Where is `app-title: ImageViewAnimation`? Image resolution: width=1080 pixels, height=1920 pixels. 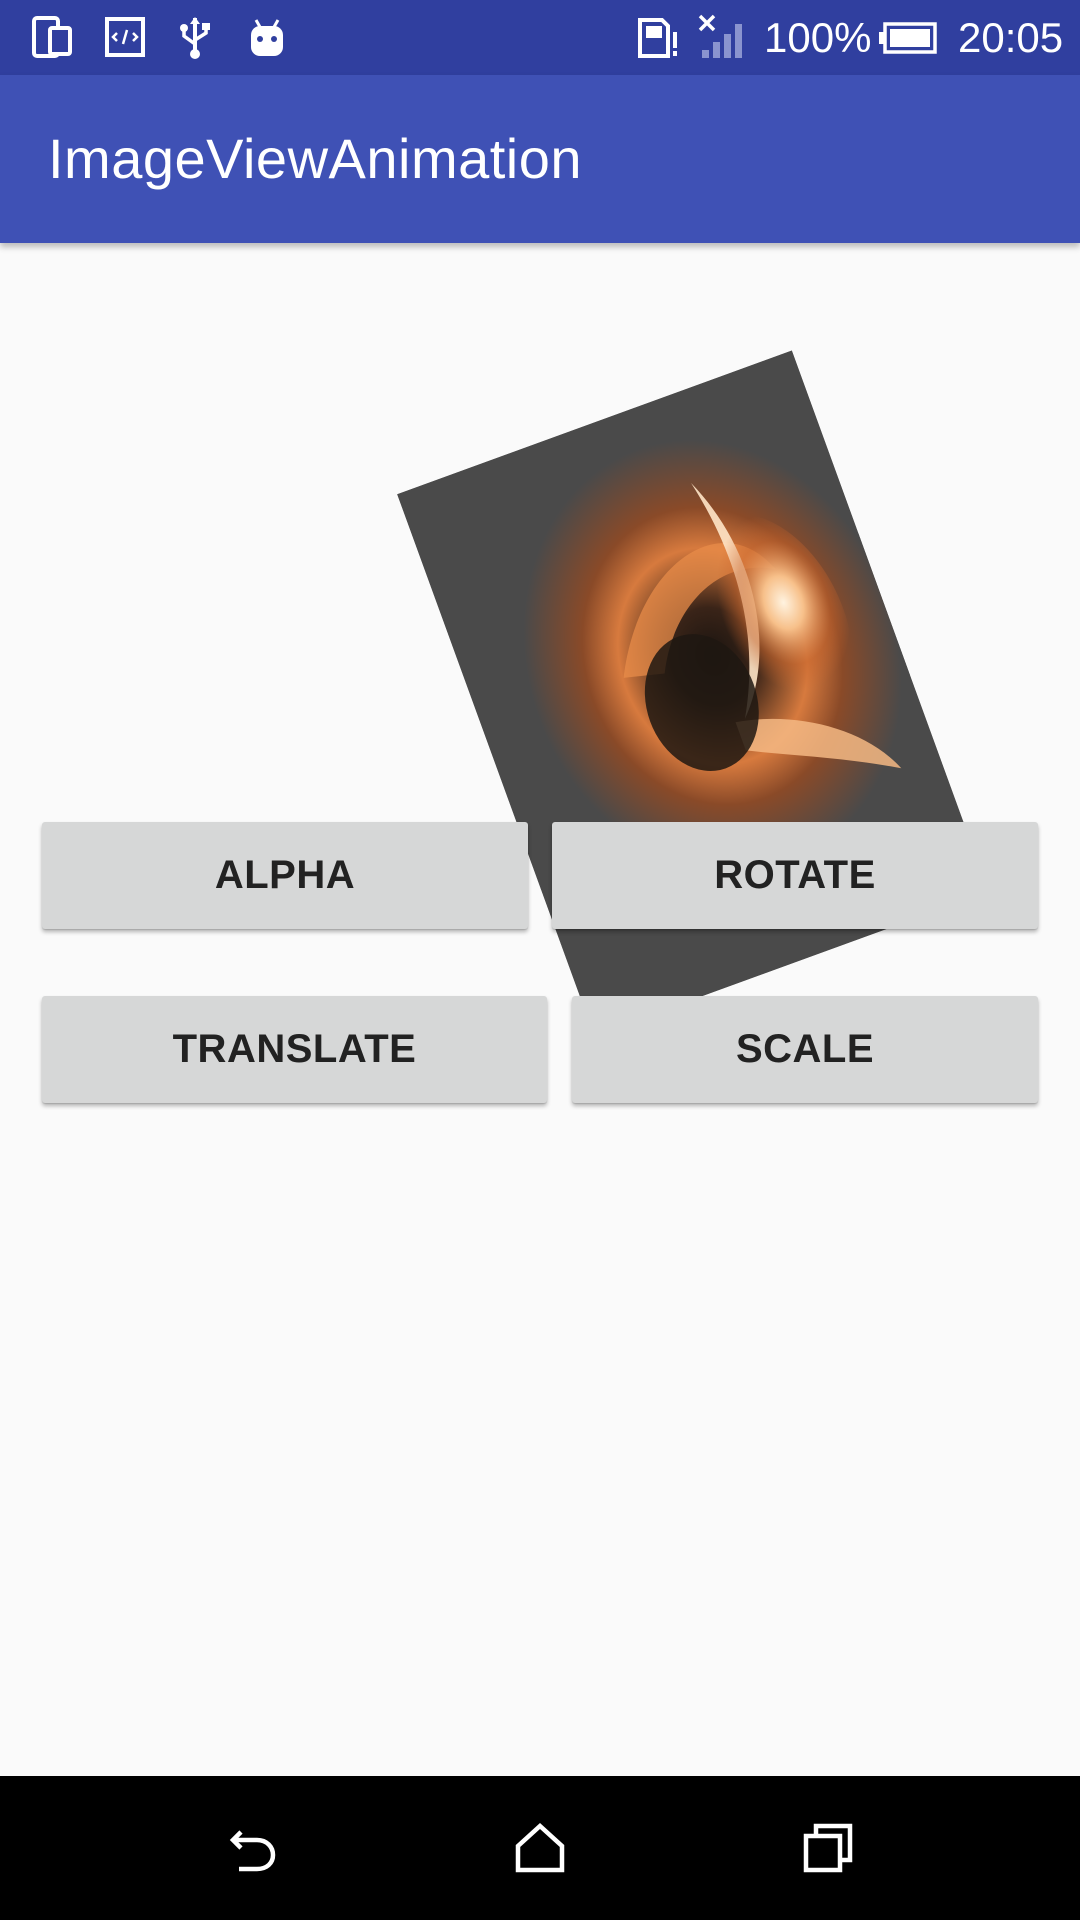
app-title: ImageViewAnimation is located at coordinates (315, 158).